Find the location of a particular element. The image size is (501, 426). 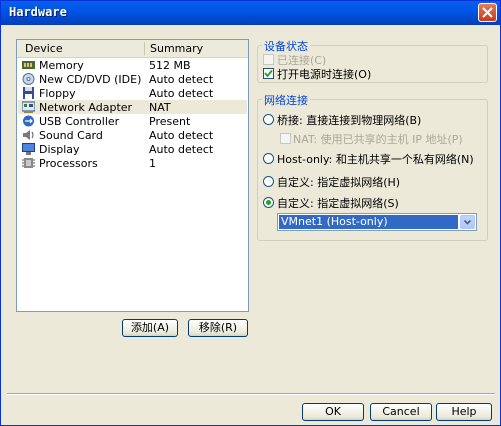

device-row-usb-controller: USB Controller Present is located at coordinates (132, 121).